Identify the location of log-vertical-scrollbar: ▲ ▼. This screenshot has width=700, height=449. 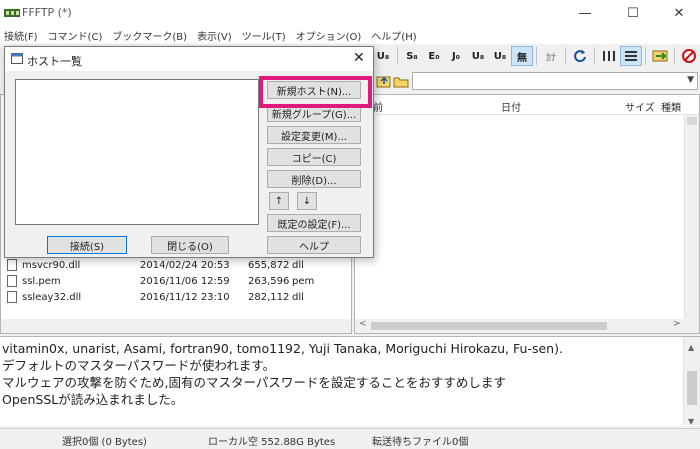
(691, 381).